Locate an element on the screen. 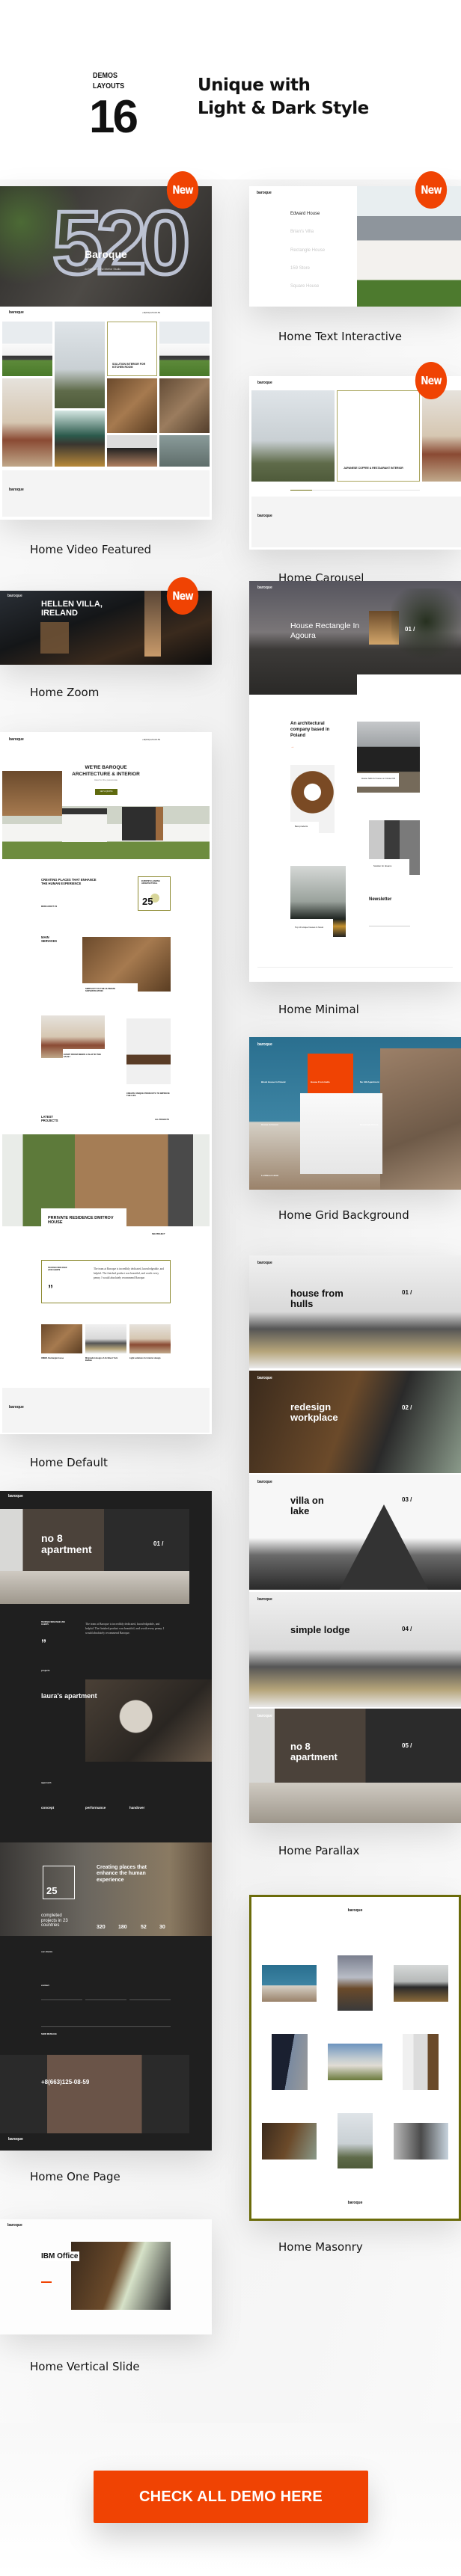 The height and width of the screenshot is (2576, 461). get-quote-button: GET A QUOTE is located at coordinates (106, 792).